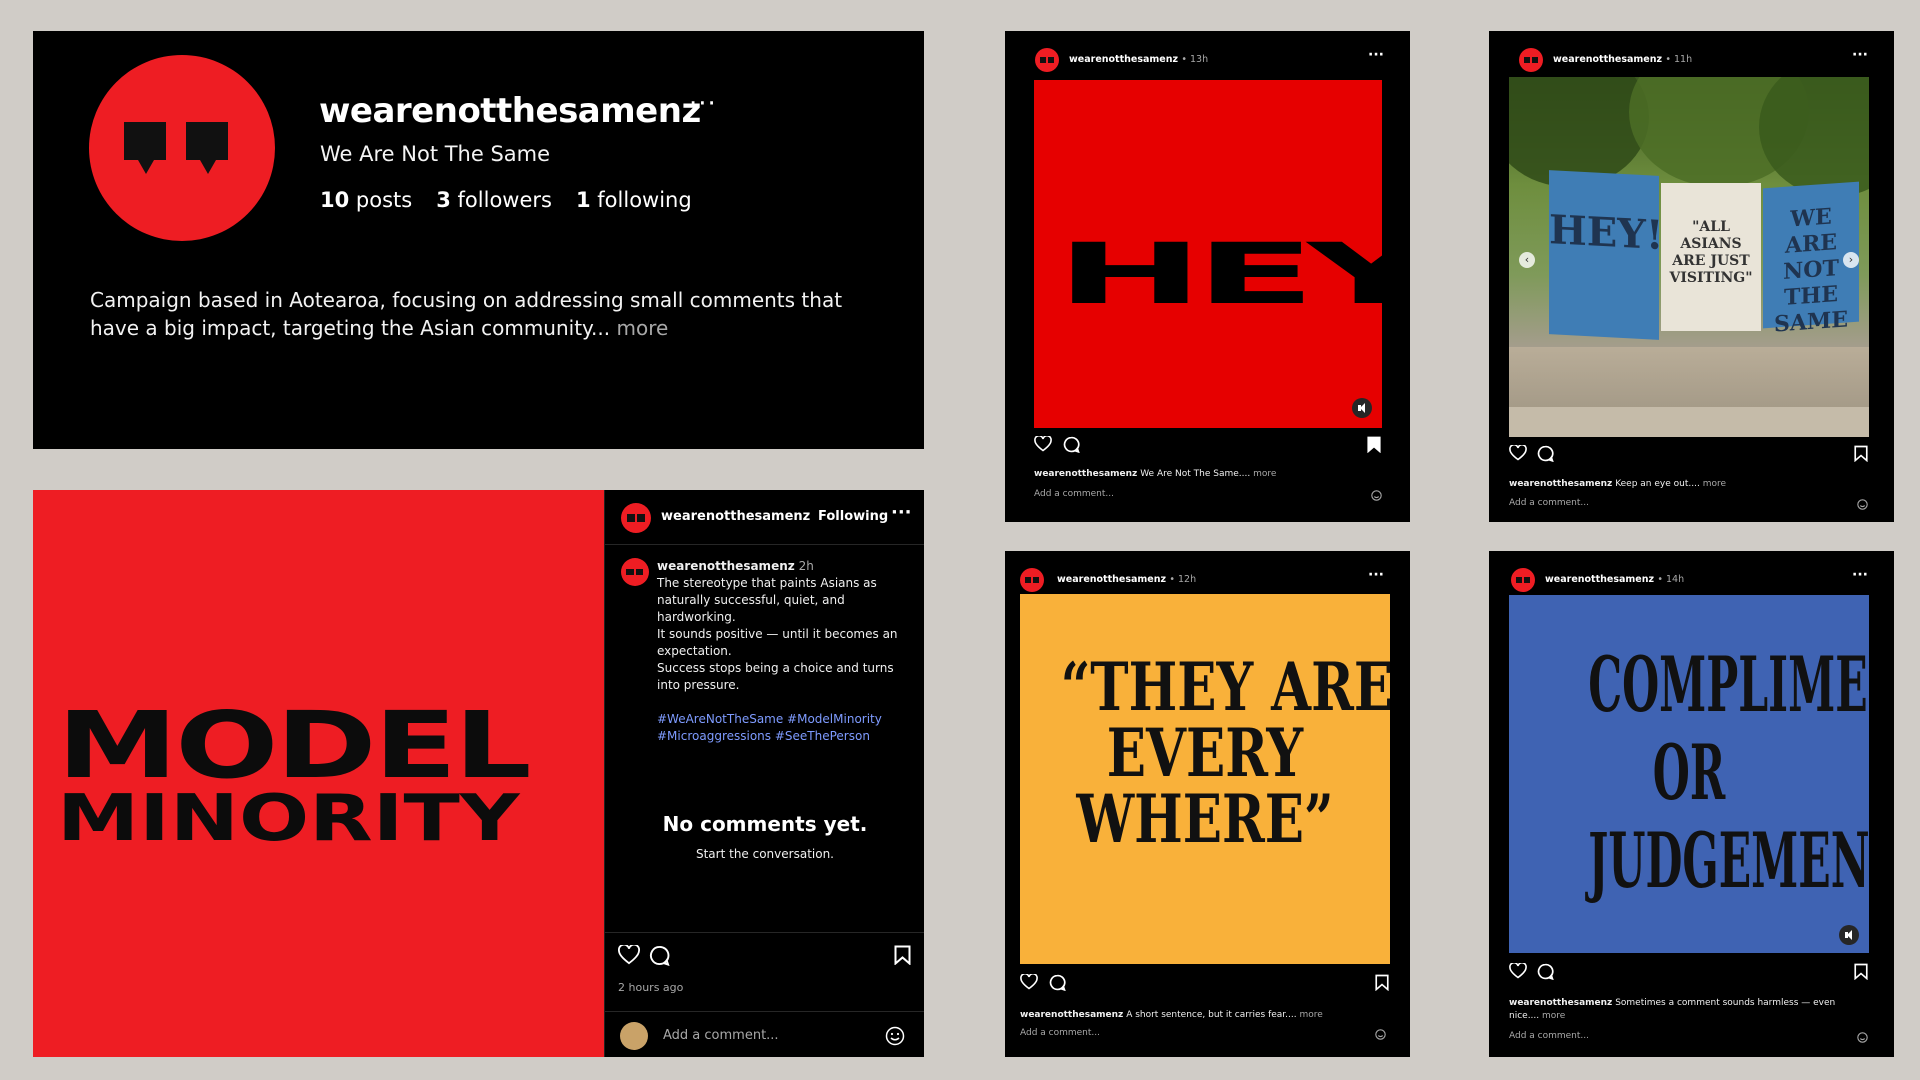  I want to click on profile-stats: 10 posts 3 followers 1 following, so click(506, 200).